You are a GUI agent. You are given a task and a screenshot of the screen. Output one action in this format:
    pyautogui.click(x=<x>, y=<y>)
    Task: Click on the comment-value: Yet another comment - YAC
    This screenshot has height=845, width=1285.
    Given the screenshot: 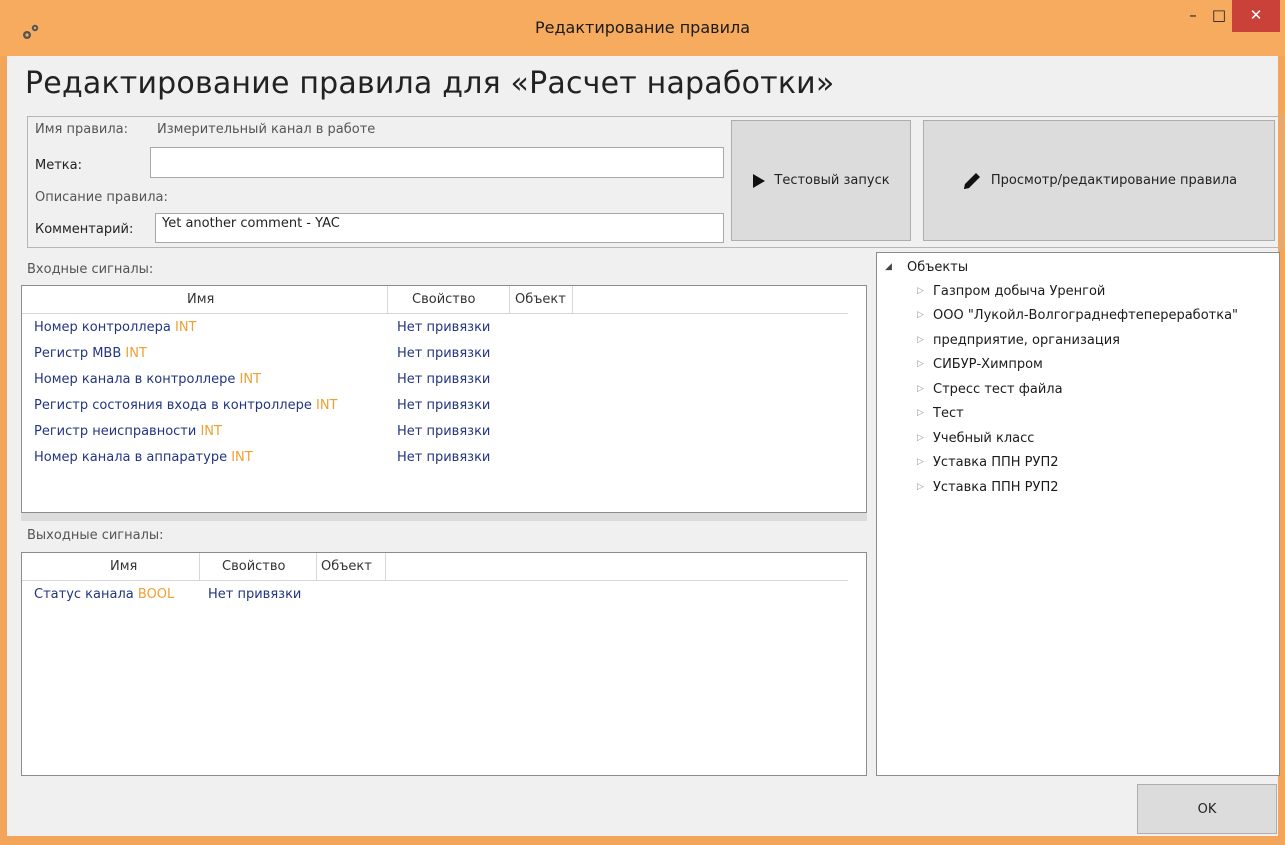 What is the action you would take?
    pyautogui.click(x=251, y=223)
    